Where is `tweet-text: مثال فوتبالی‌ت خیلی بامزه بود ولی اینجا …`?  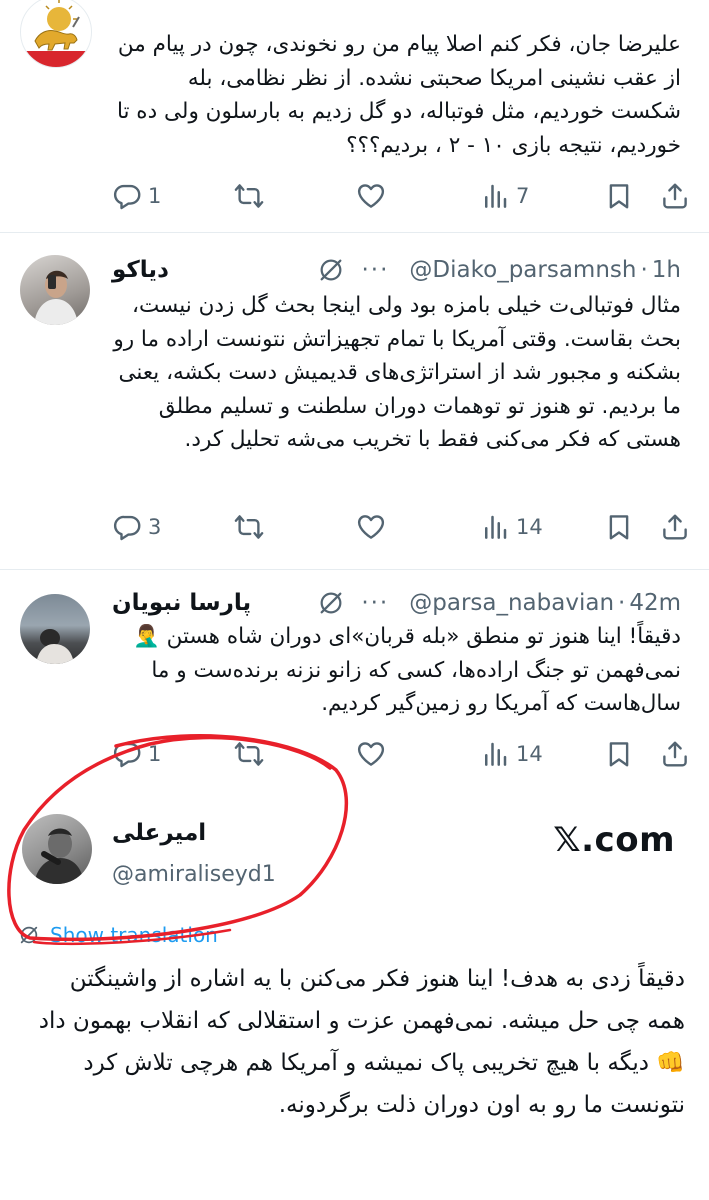
tweet-text: مثال فوتبالی‌ت خیلی بامزه بود ولی اینجا … is located at coordinates (397, 372).